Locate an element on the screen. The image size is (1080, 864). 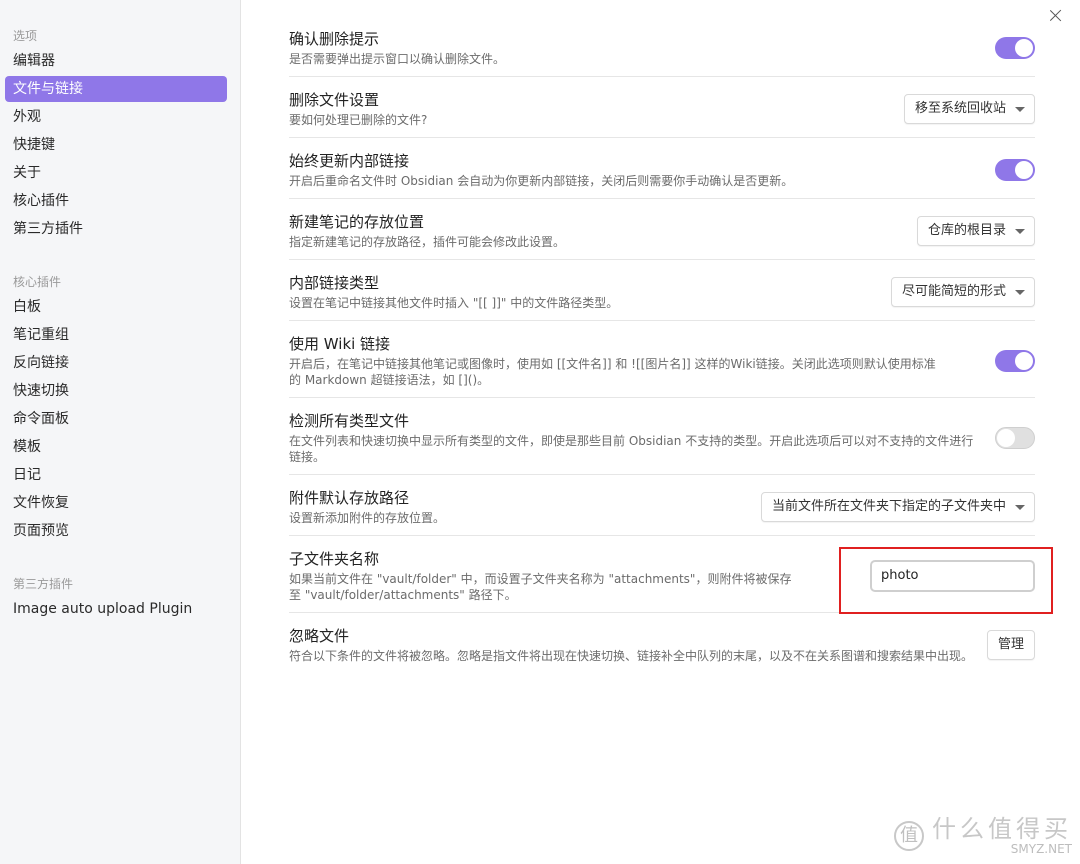
setting-name: 内部链接类型 is located at coordinates (334, 283).